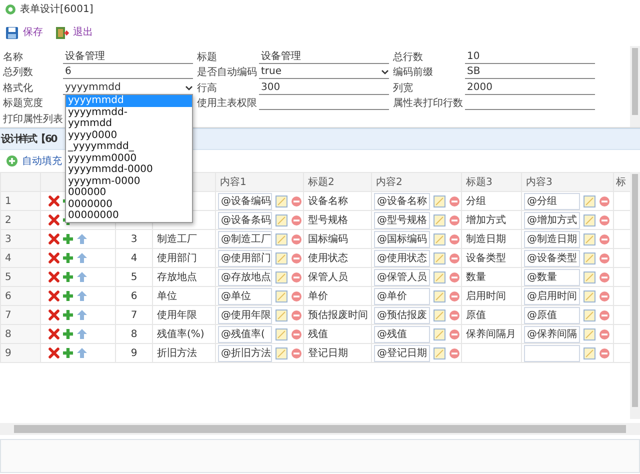 The height and width of the screenshot is (474, 640). What do you see at coordinates (260, 182) in the screenshot?
I see `column-header: 内容1` at bounding box center [260, 182].